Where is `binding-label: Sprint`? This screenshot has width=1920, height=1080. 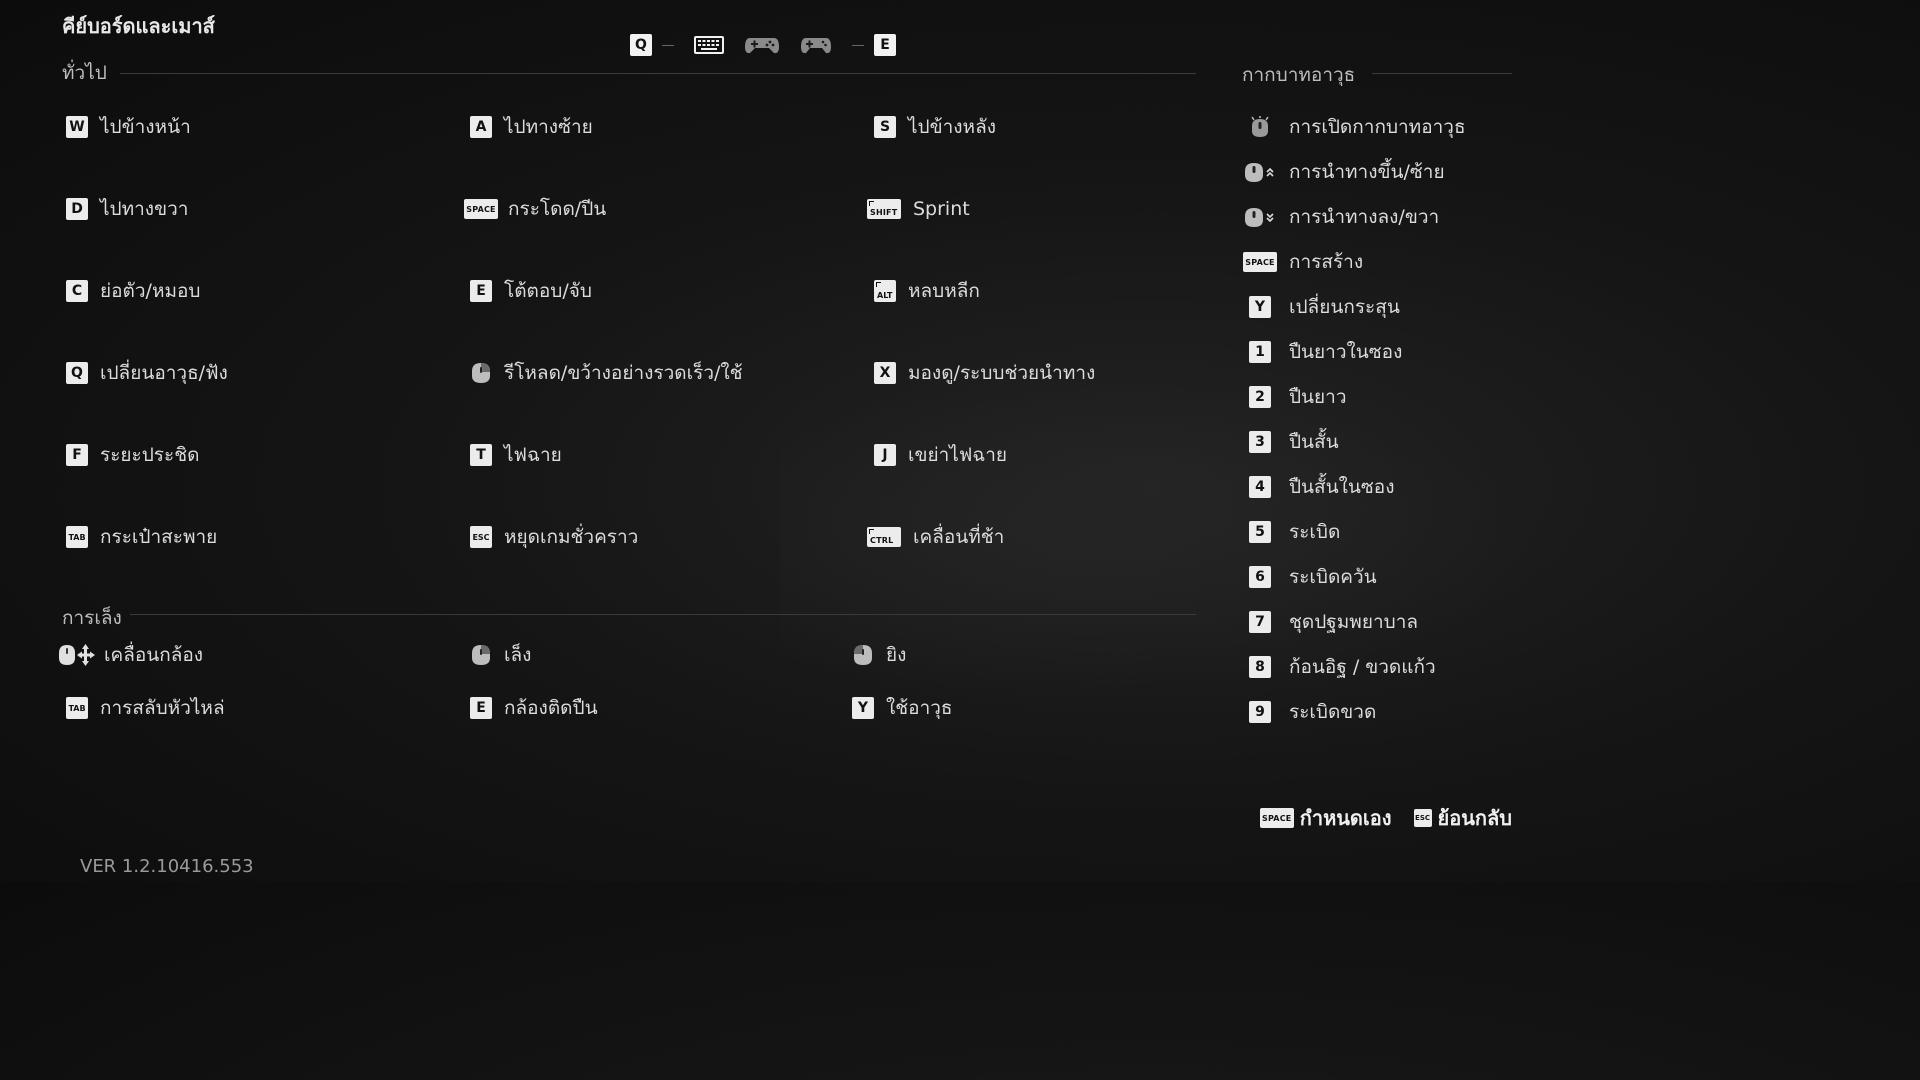 binding-label: Sprint is located at coordinates (941, 209).